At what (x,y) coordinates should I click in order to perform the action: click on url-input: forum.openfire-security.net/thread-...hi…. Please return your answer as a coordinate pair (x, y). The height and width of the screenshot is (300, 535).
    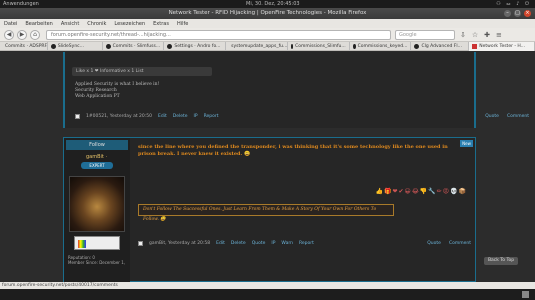
    Looking at the image, I should click on (218, 35).